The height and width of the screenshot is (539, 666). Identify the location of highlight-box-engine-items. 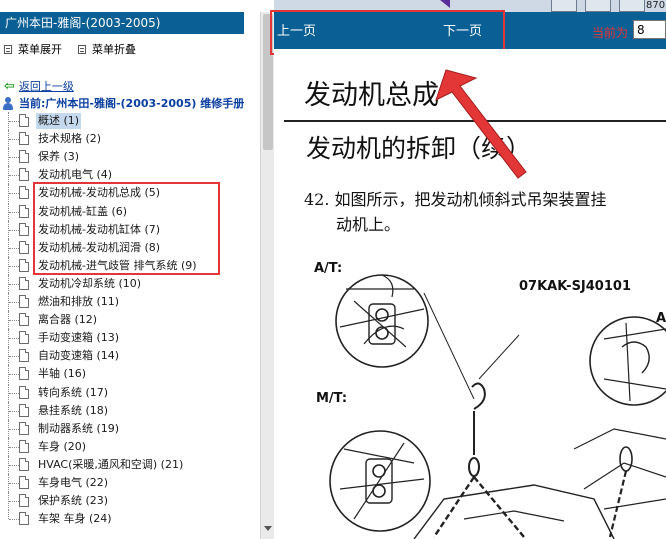
(126, 228).